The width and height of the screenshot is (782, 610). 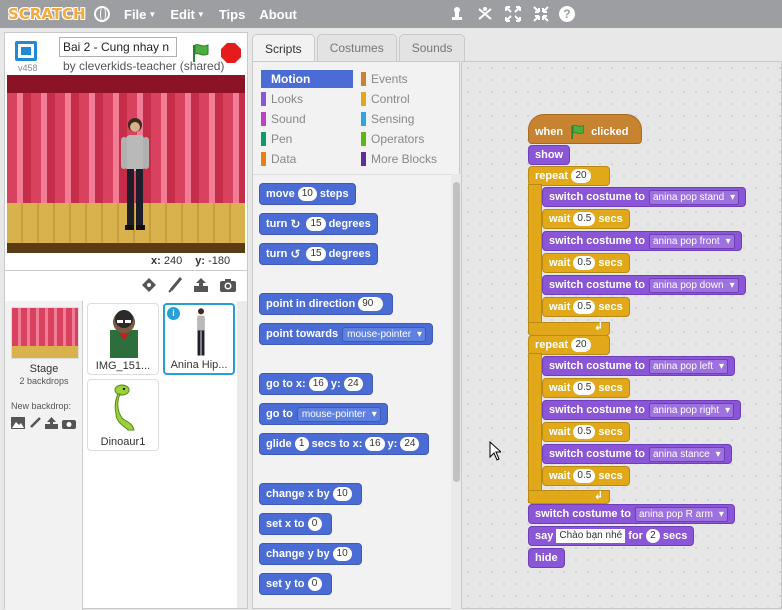 I want to click on palette-scrollbar, so click(x=456, y=332).